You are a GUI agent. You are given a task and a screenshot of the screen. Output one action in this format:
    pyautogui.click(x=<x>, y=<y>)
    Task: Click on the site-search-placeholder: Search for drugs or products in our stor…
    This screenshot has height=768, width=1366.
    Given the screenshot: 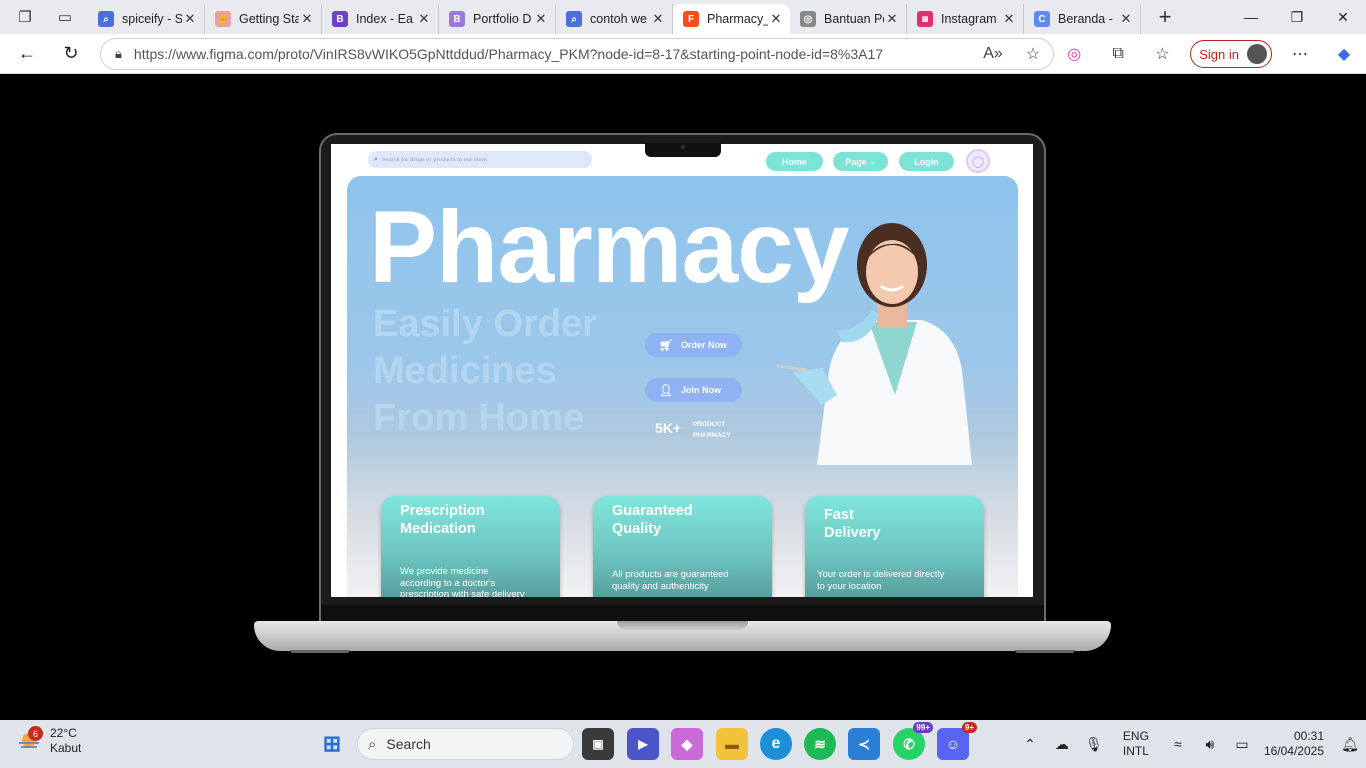 What is the action you would take?
    pyautogui.click(x=434, y=159)
    